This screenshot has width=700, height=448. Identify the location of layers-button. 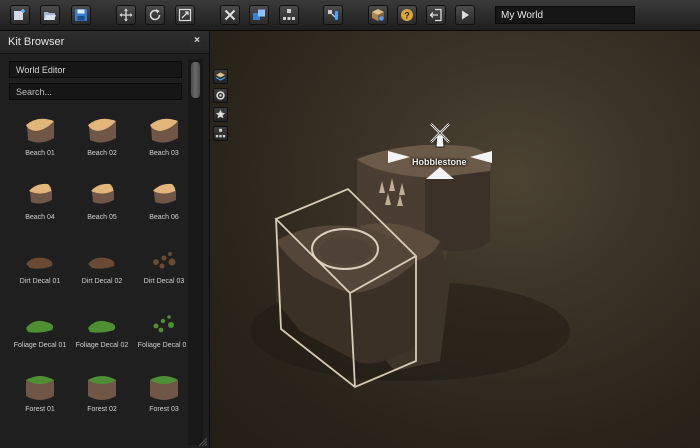
(220, 76).